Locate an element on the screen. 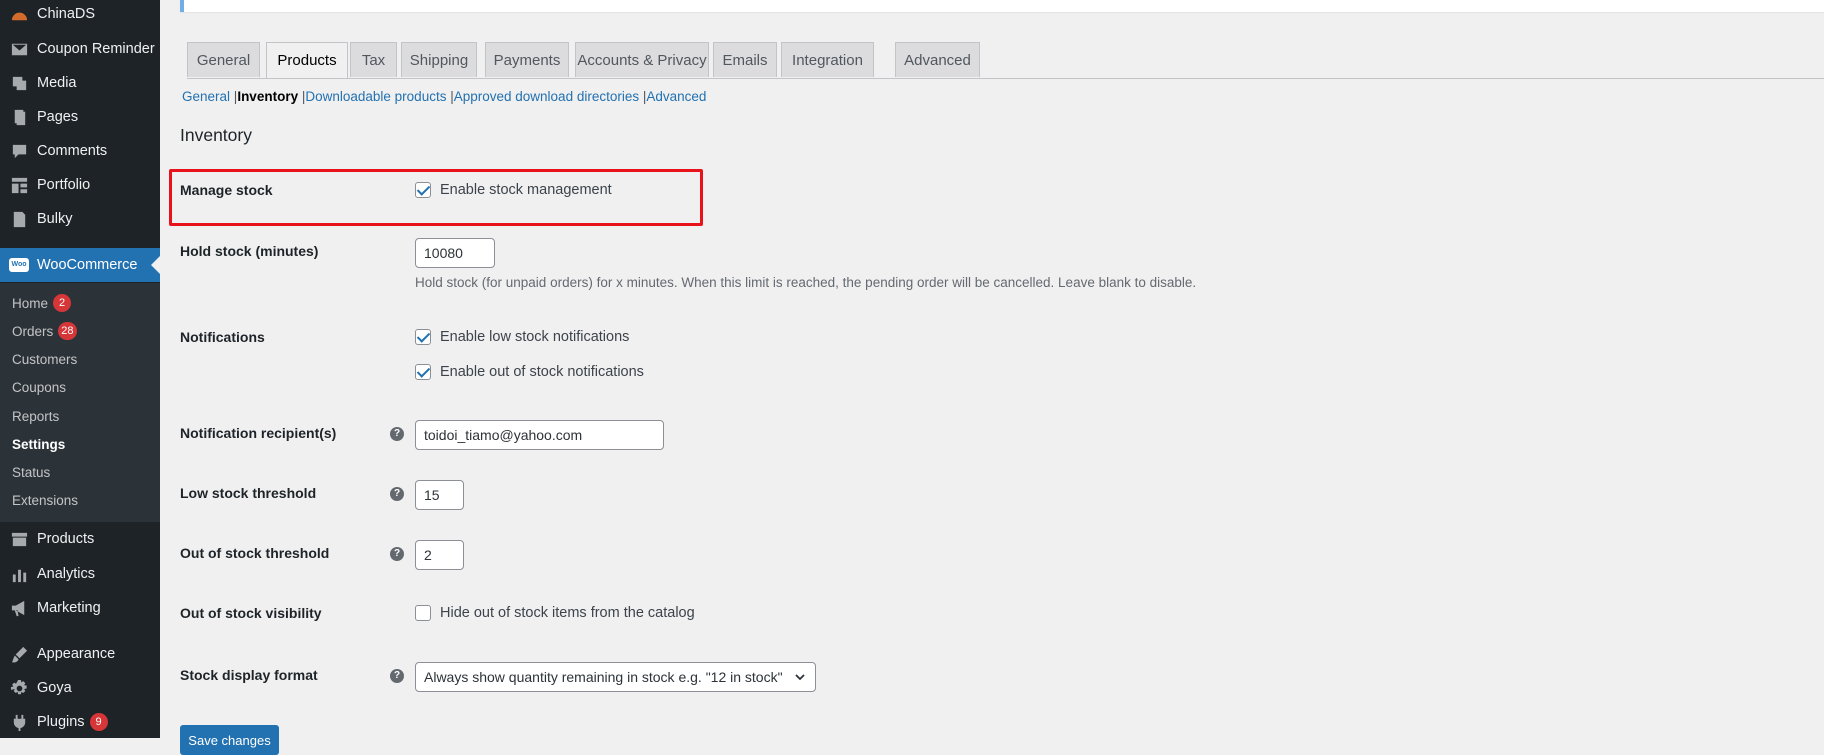  submenu-item-customers: Customers is located at coordinates (44, 359).